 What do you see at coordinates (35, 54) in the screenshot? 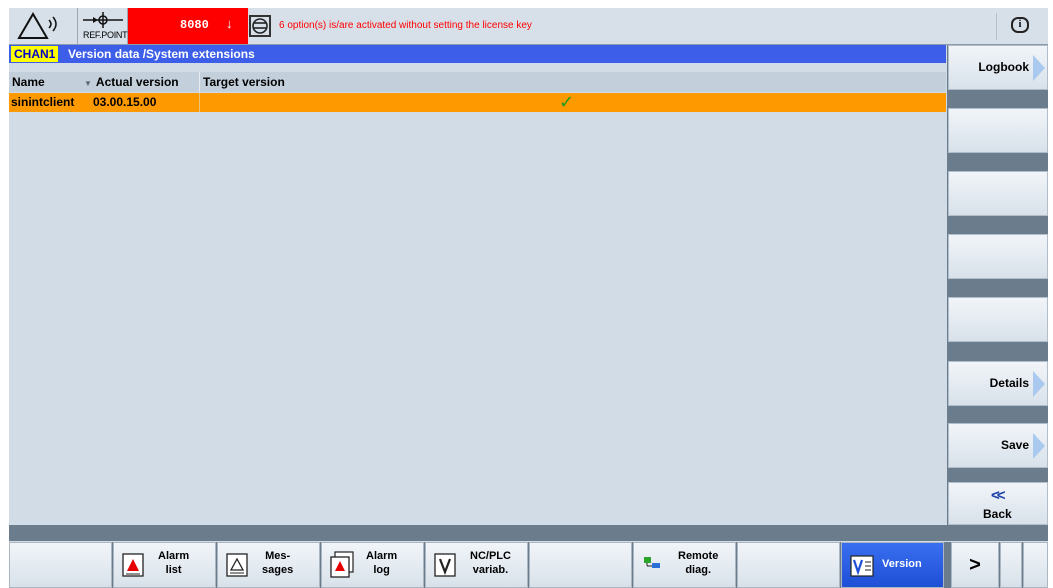
I see `channel-label: CHAN1` at bounding box center [35, 54].